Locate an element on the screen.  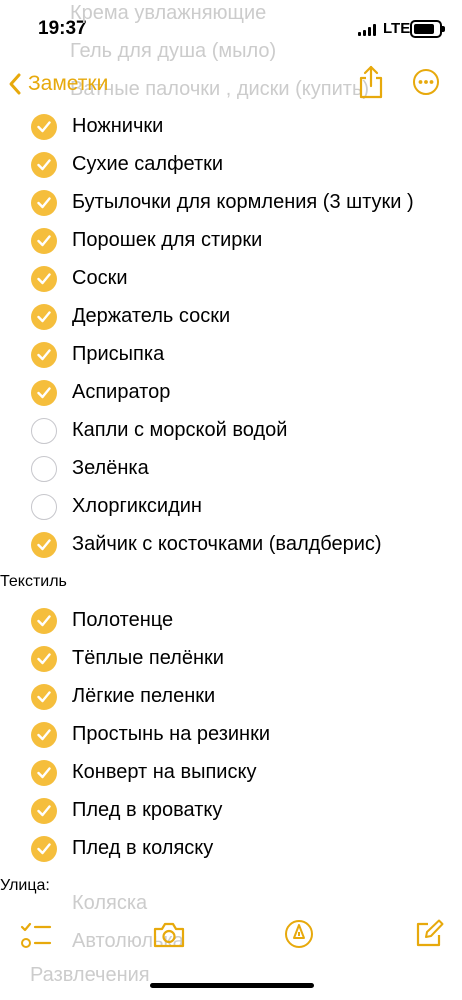
checklist-item-text: Аспиратор is located at coordinates (121, 392).